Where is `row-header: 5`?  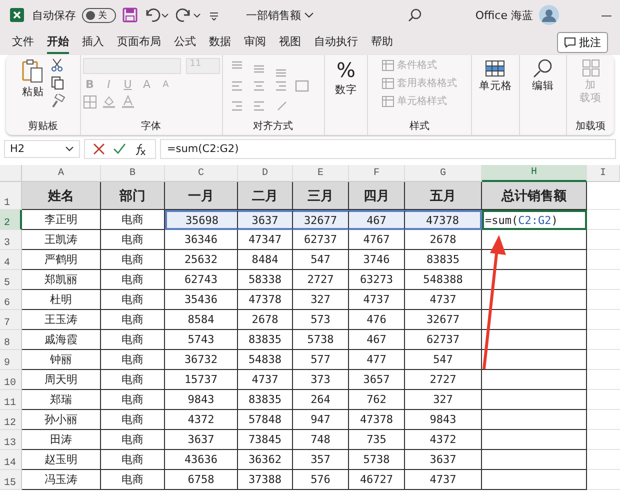
row-header: 5 is located at coordinates (11, 280).